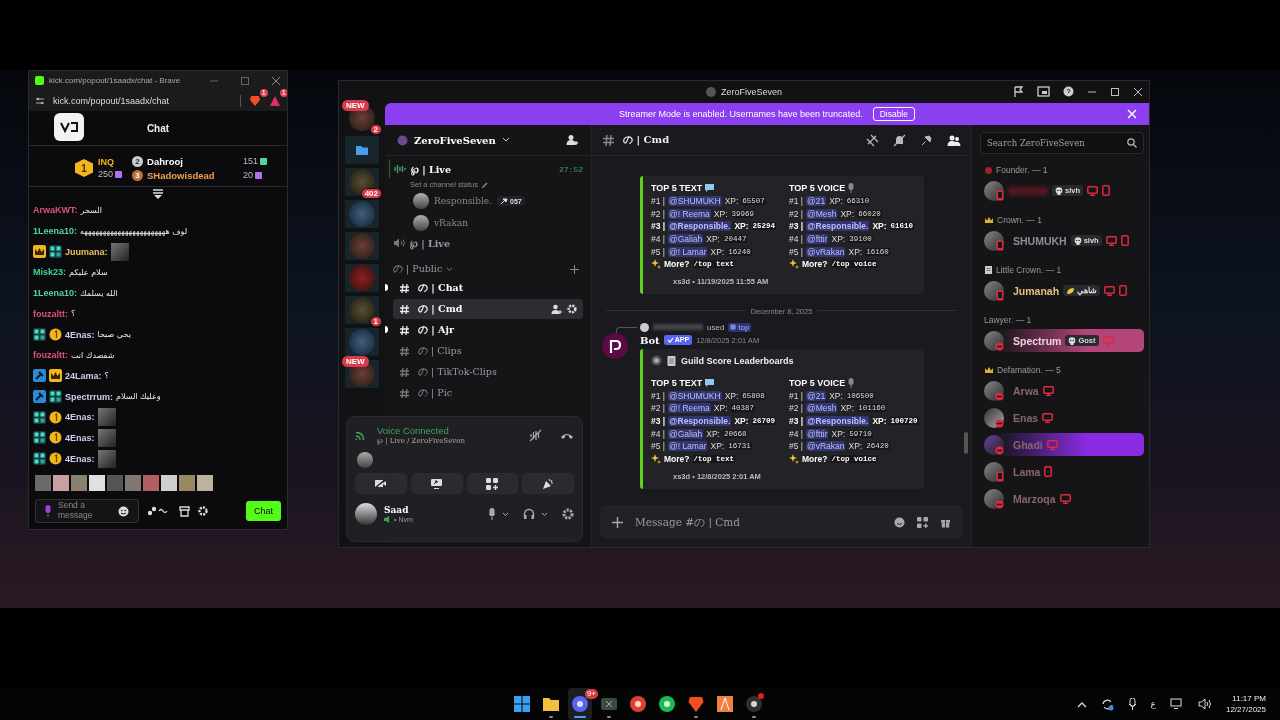 This screenshot has height=720, width=1280. I want to click on user-mention: @Mesh, so click(822, 408).